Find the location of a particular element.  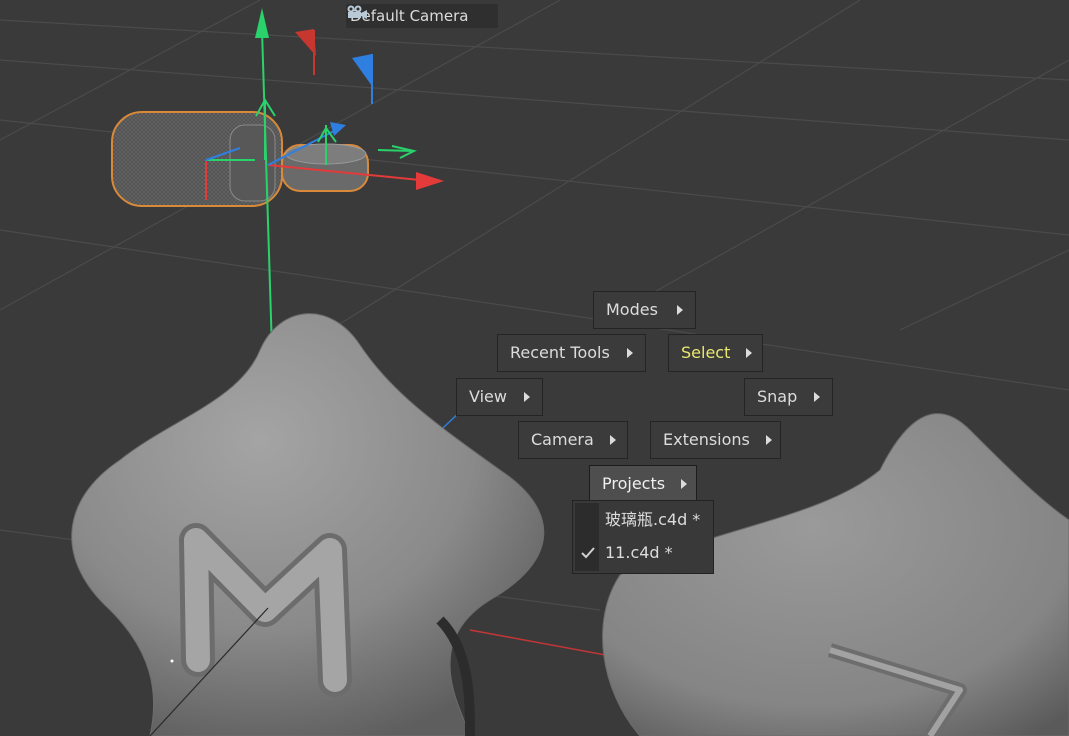

project-item-active: 11.c4d * is located at coordinates (643, 553).